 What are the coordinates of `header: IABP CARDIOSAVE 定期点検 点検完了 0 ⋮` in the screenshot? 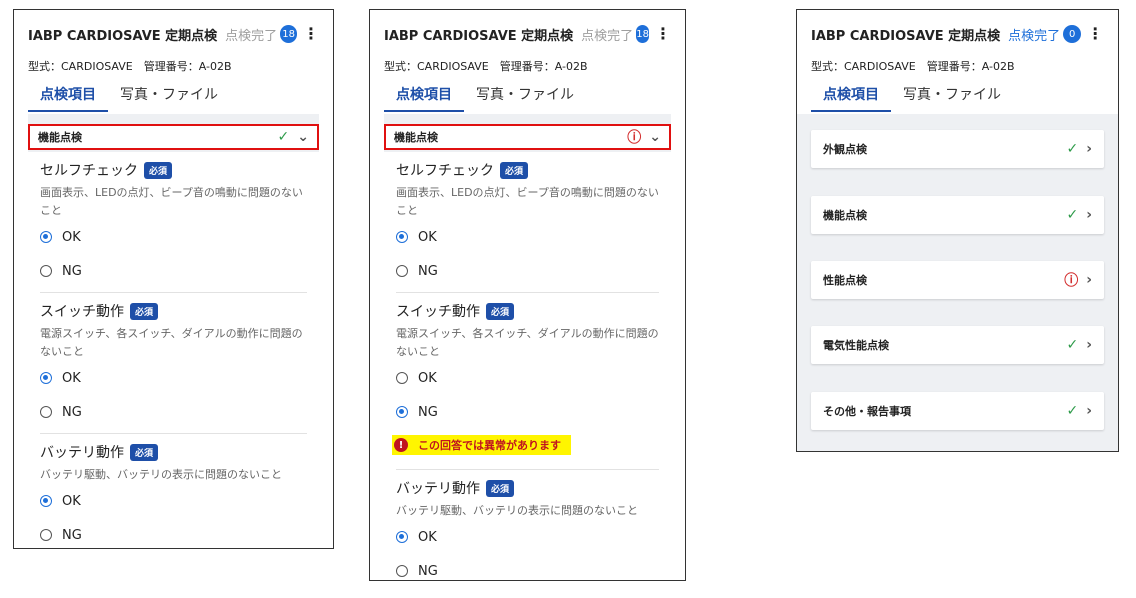 It's located at (957, 34).